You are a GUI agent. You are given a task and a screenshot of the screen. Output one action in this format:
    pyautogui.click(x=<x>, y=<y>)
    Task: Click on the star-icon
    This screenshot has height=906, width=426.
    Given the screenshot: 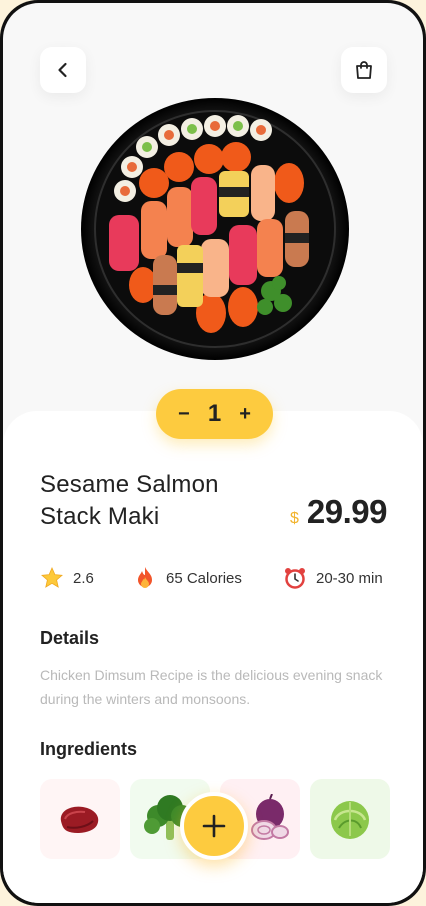 What is the action you would take?
    pyautogui.click(x=52, y=578)
    